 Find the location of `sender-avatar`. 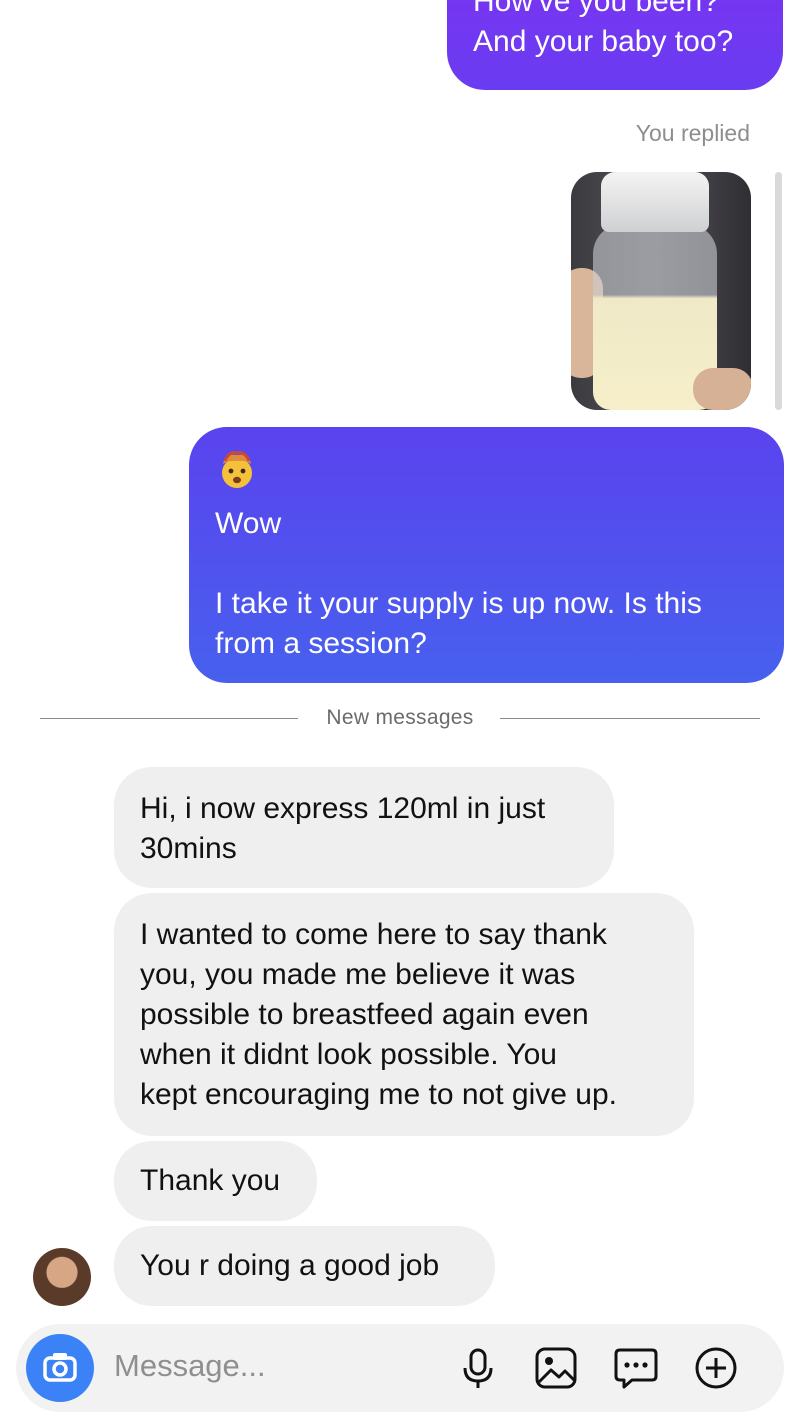

sender-avatar is located at coordinates (62, 1277).